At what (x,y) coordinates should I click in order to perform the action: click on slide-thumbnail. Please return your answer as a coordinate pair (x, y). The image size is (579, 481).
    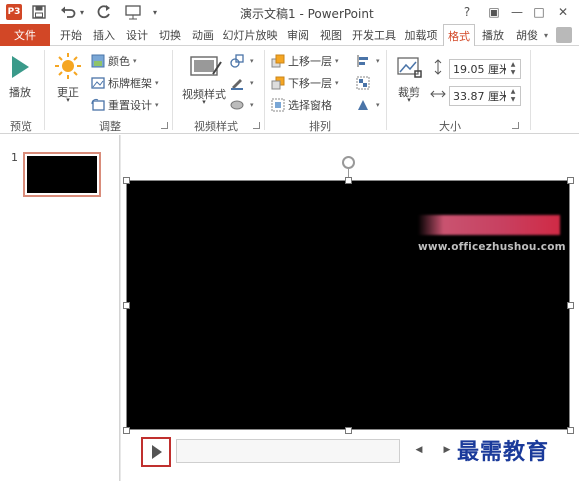
    Looking at the image, I should click on (62, 174).